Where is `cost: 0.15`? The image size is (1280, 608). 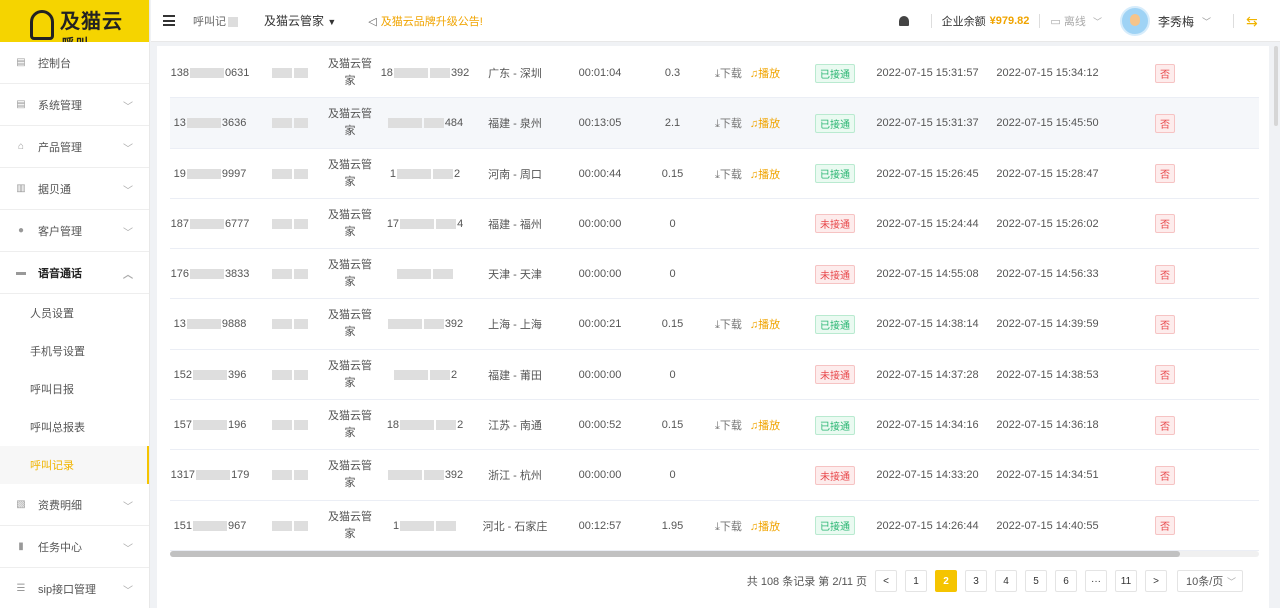 cost: 0.15 is located at coordinates (672, 173).